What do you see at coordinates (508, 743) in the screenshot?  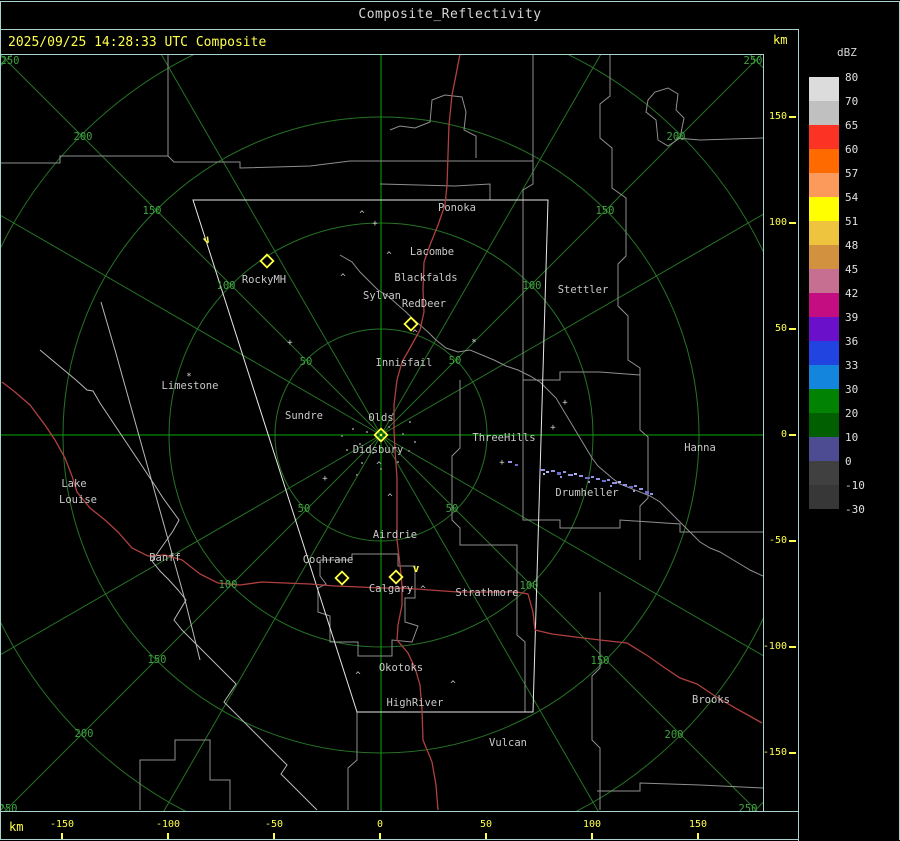 I see `city-label: Vulcan` at bounding box center [508, 743].